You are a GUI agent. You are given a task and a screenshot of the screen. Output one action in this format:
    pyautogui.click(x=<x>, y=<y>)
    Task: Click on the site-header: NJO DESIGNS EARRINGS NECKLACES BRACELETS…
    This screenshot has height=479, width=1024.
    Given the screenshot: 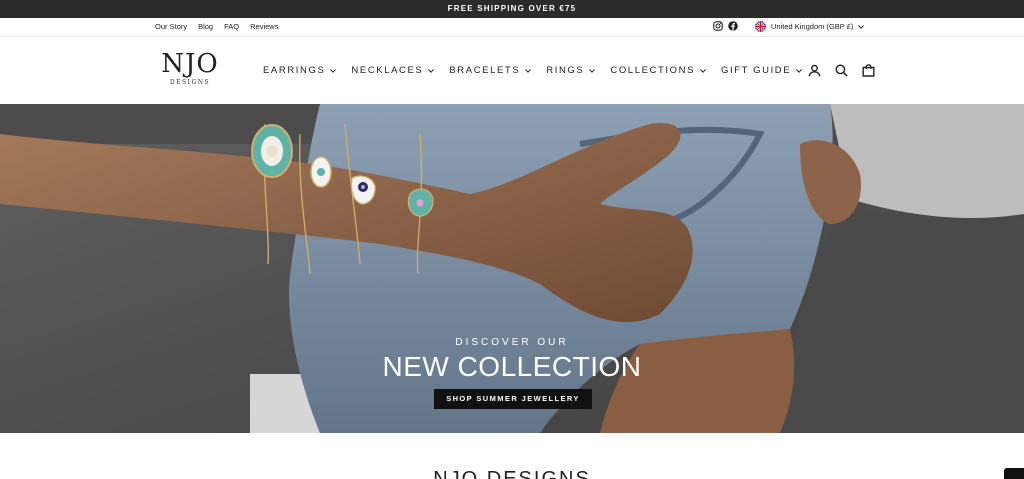 What is the action you would take?
    pyautogui.click(x=512, y=70)
    